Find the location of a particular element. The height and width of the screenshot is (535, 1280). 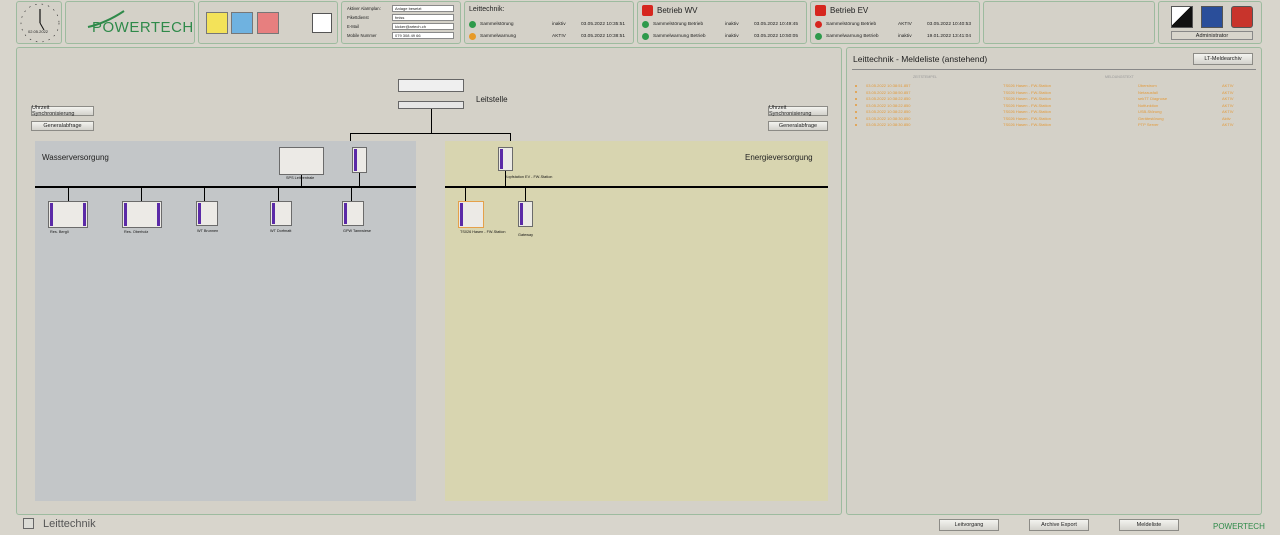

comm-device is located at coordinates (359, 160).